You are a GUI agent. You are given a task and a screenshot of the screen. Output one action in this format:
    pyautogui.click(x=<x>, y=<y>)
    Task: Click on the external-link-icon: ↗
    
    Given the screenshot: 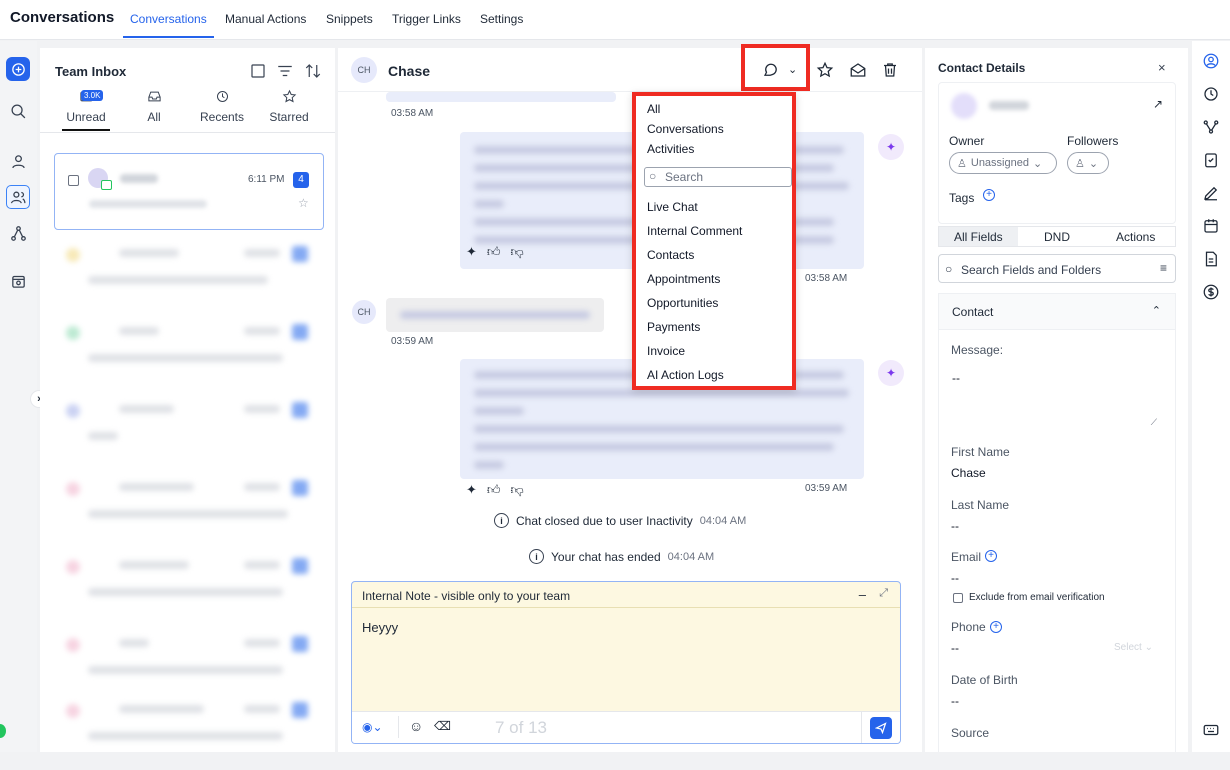 What is the action you would take?
    pyautogui.click(x=1158, y=104)
    